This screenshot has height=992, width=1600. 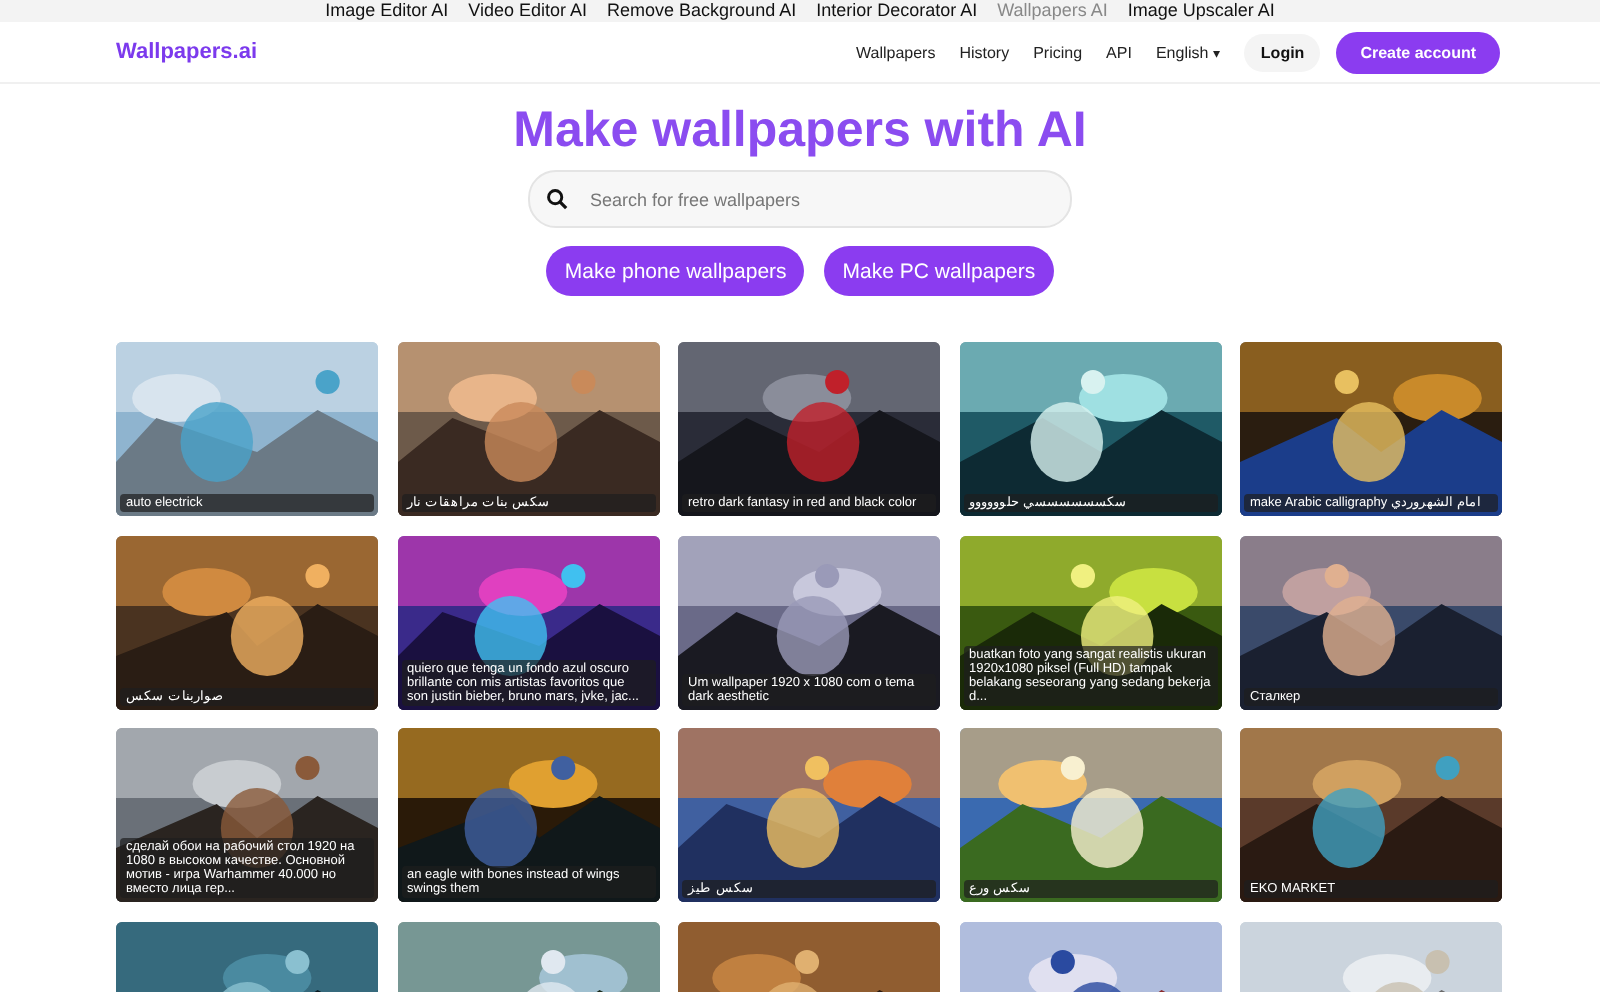 I want to click on page-heading: Make wallpapers with AI, so click(x=800, y=130).